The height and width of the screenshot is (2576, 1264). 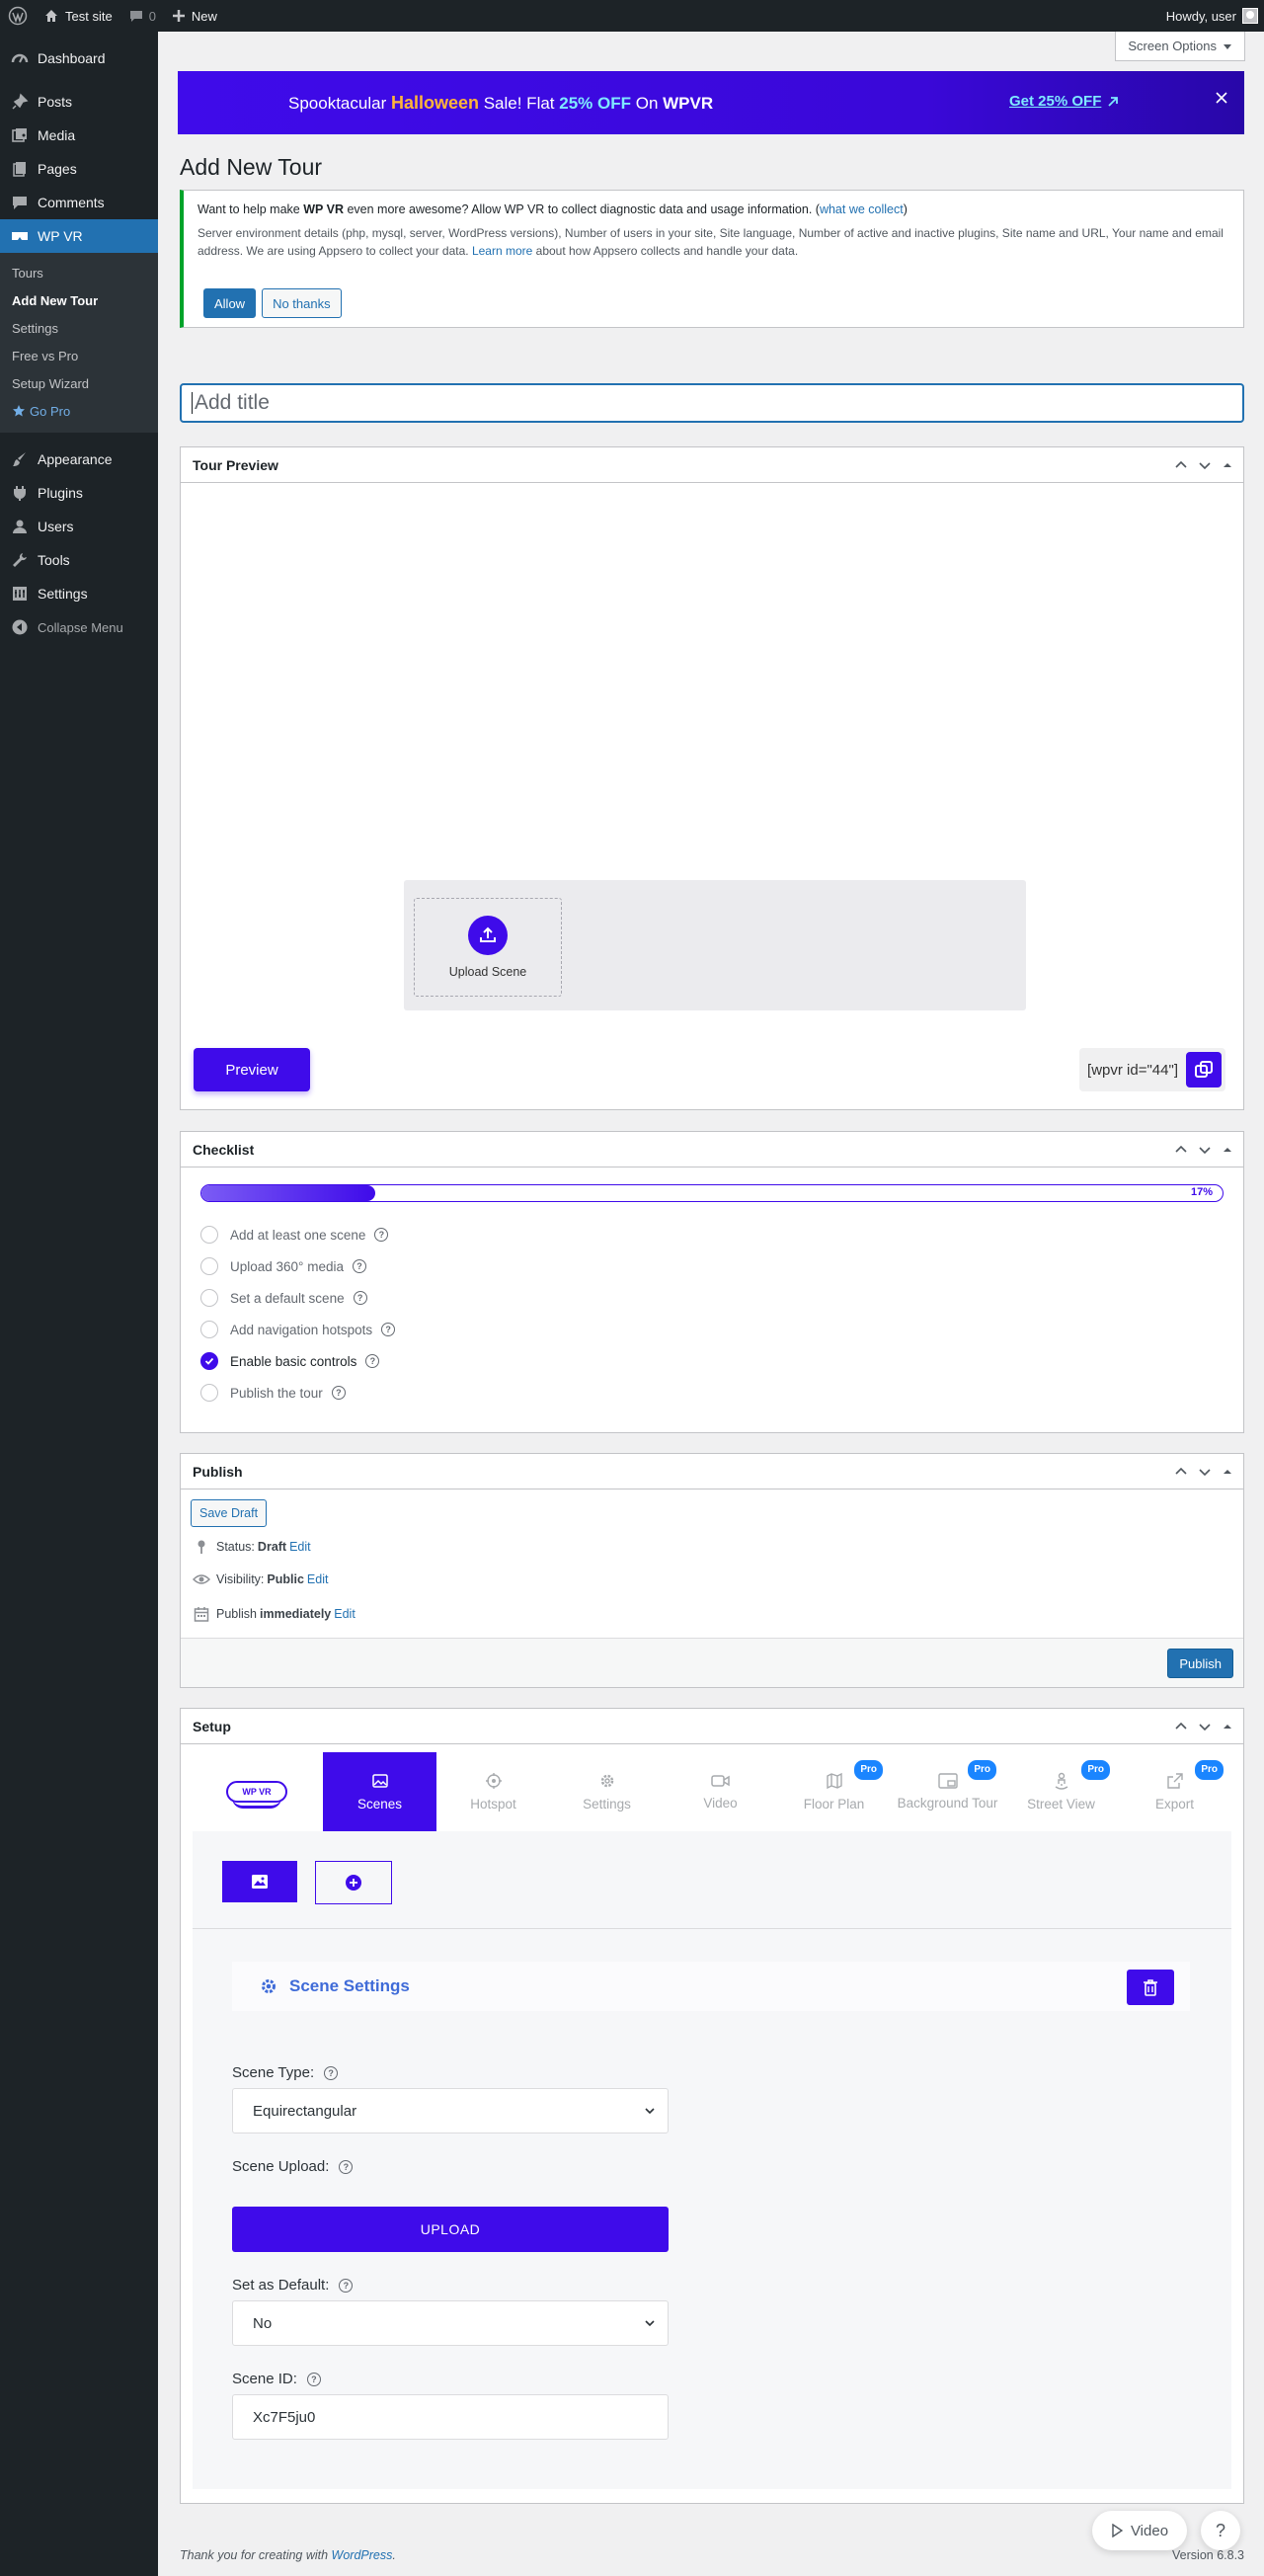 I want to click on map-icon, so click(x=835, y=1781).